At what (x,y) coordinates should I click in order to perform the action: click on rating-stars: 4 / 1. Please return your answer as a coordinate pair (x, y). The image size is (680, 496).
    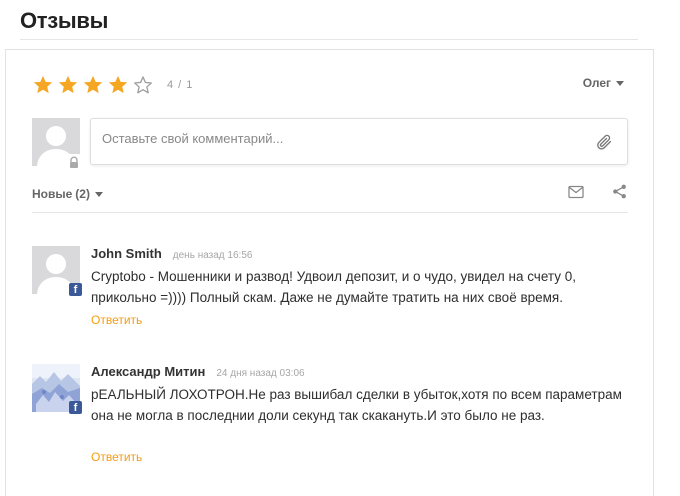
    Looking at the image, I should click on (112, 85).